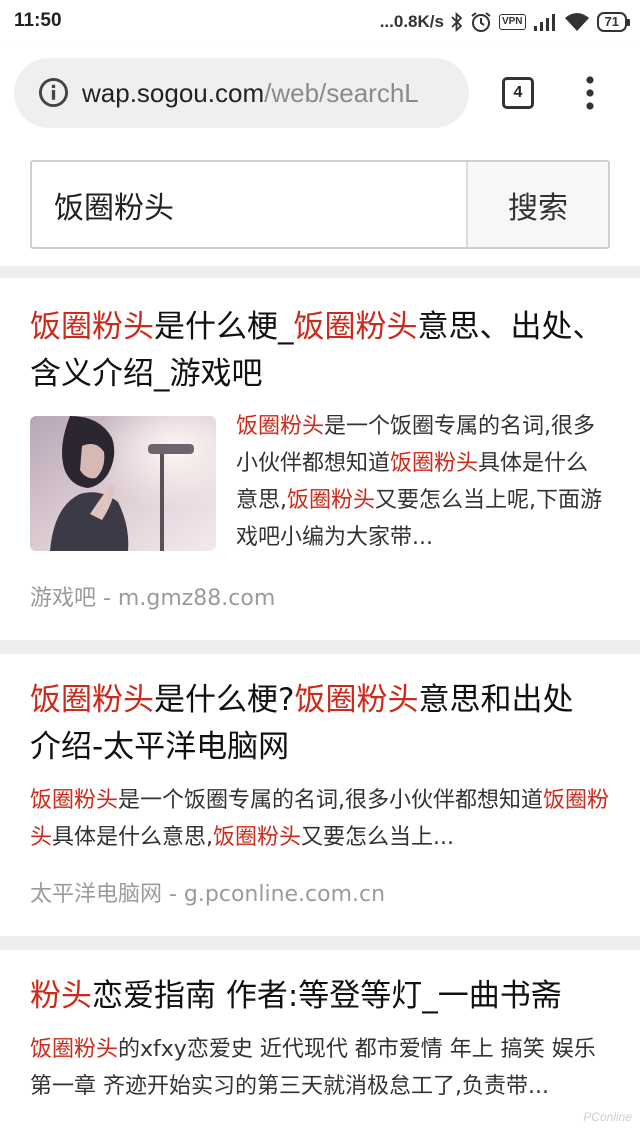  Describe the element at coordinates (411, 21) in the screenshot. I see `net-speed: ...0.8K/s` at that location.